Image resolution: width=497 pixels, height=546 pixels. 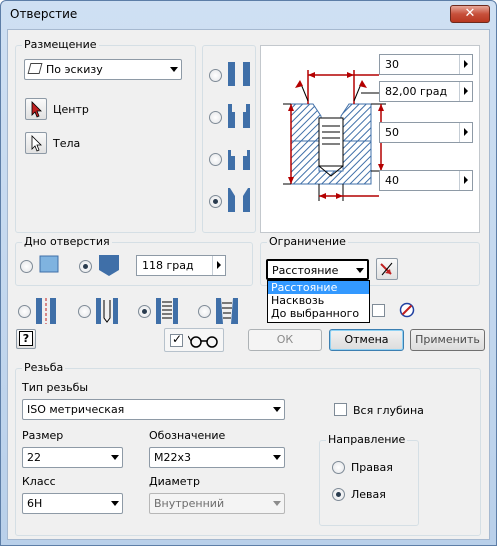 What do you see at coordinates (85, 266) in the screenshot?
I see `bottom-angle-radio` at bounding box center [85, 266].